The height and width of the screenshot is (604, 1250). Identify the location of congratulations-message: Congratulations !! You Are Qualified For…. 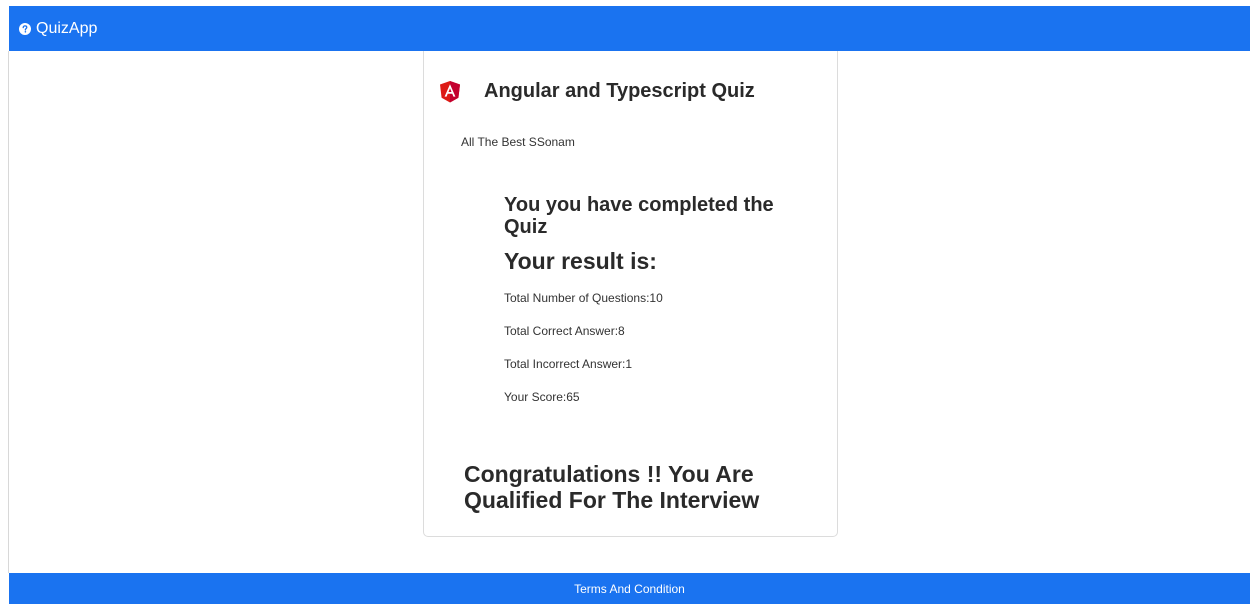
(612, 487).